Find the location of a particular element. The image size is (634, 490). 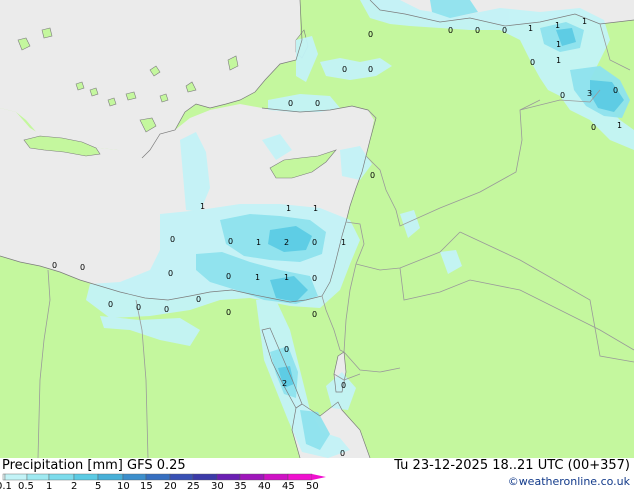

point-label: 3 is located at coordinates (589, 93).